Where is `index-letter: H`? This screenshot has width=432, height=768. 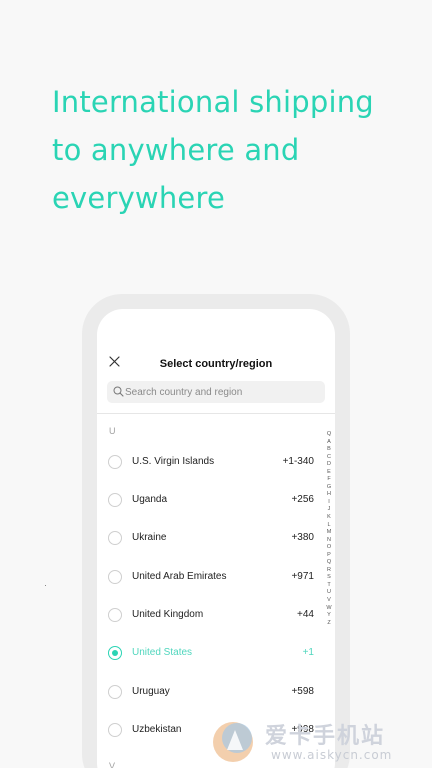 index-letter: H is located at coordinates (329, 495).